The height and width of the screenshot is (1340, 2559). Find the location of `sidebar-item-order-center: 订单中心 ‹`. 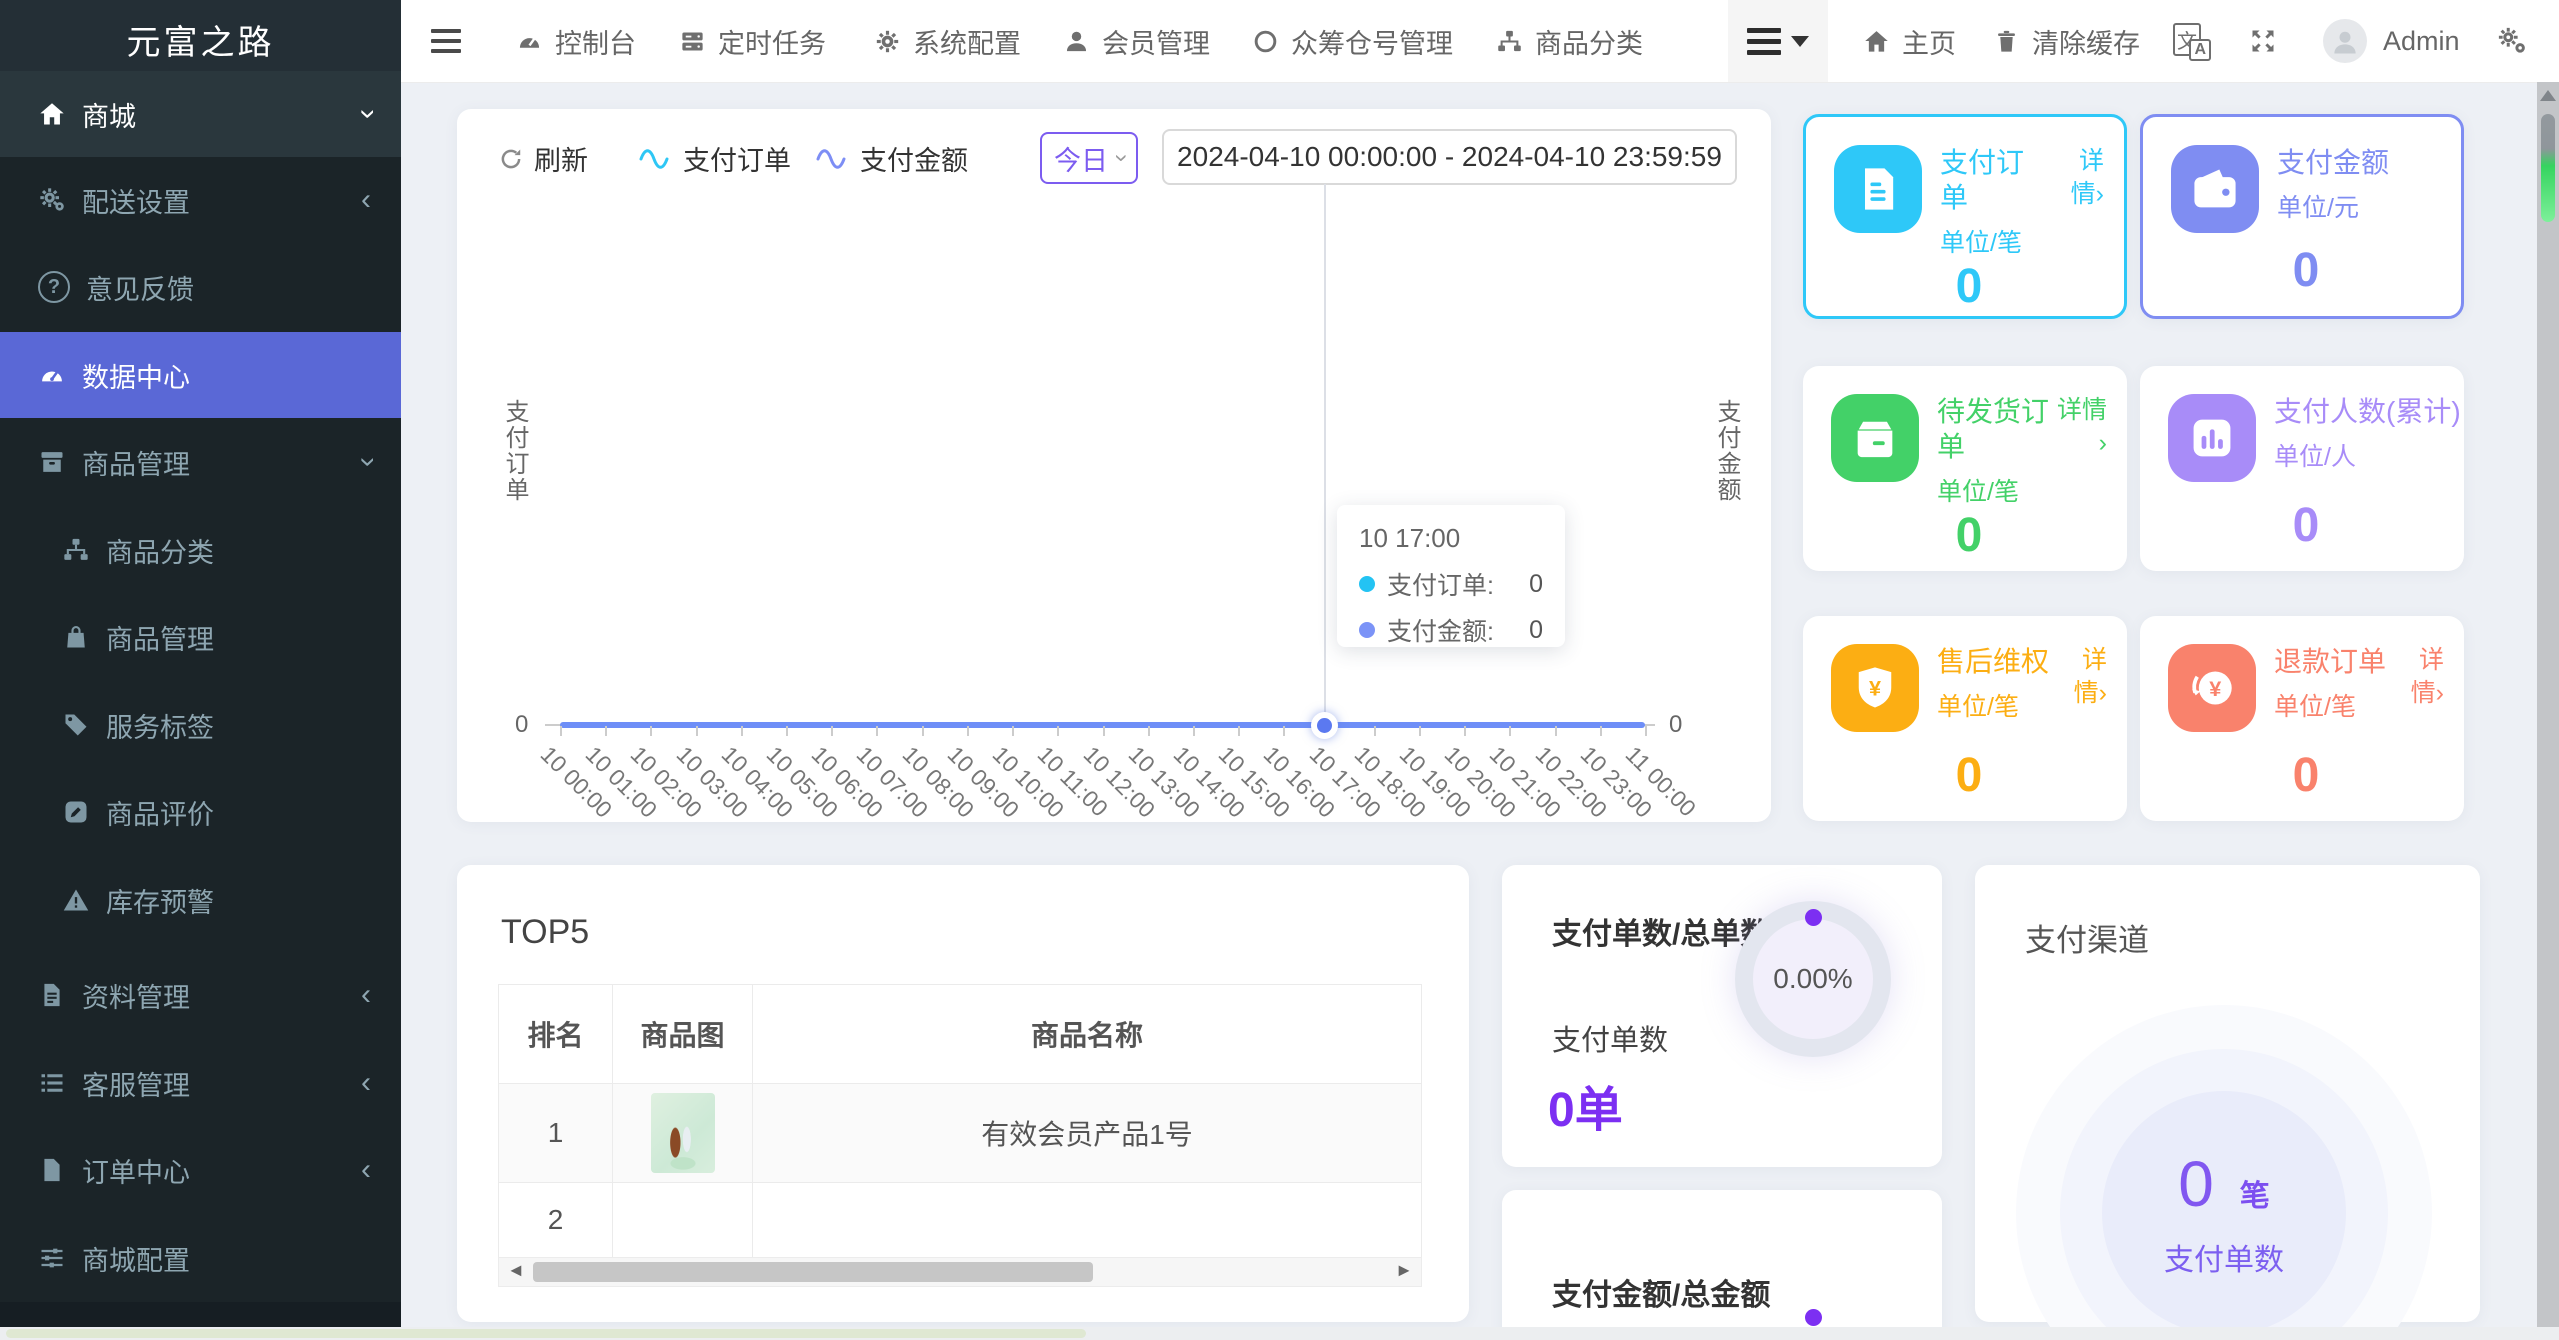

sidebar-item-order-center: 订单中心 ‹ is located at coordinates (200, 1170).